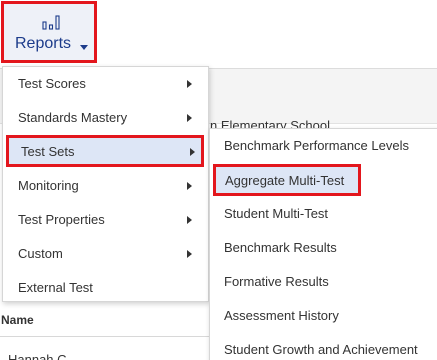  I want to click on menu-item-test-properties: Test Properties, so click(105, 220).